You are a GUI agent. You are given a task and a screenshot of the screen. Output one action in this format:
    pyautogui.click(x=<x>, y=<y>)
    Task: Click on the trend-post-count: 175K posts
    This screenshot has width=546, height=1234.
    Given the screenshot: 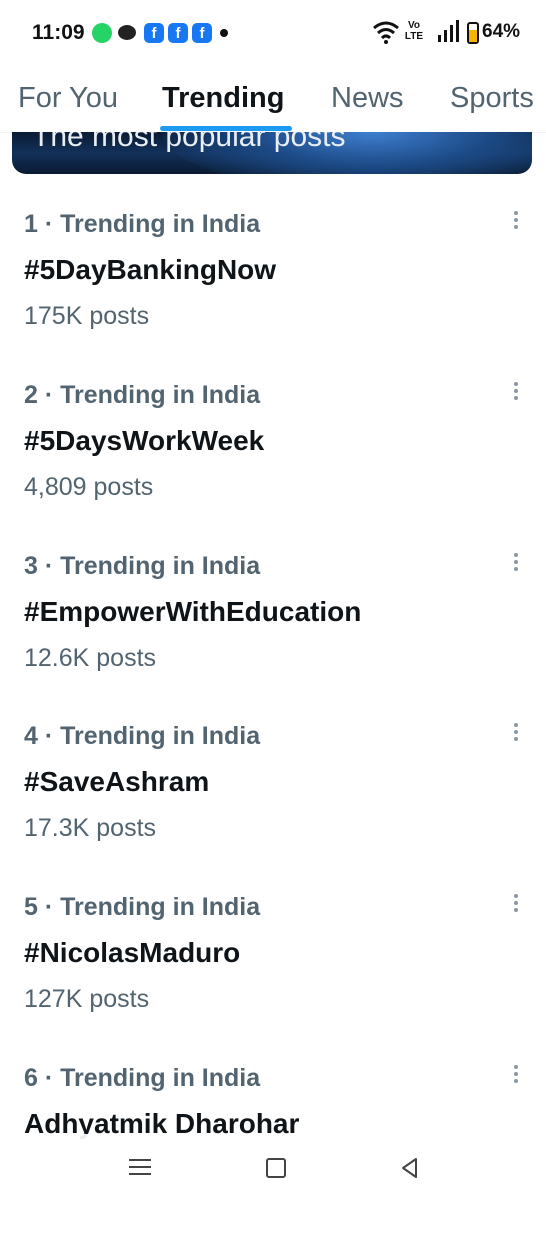 What is the action you would take?
    pyautogui.click(x=87, y=316)
    